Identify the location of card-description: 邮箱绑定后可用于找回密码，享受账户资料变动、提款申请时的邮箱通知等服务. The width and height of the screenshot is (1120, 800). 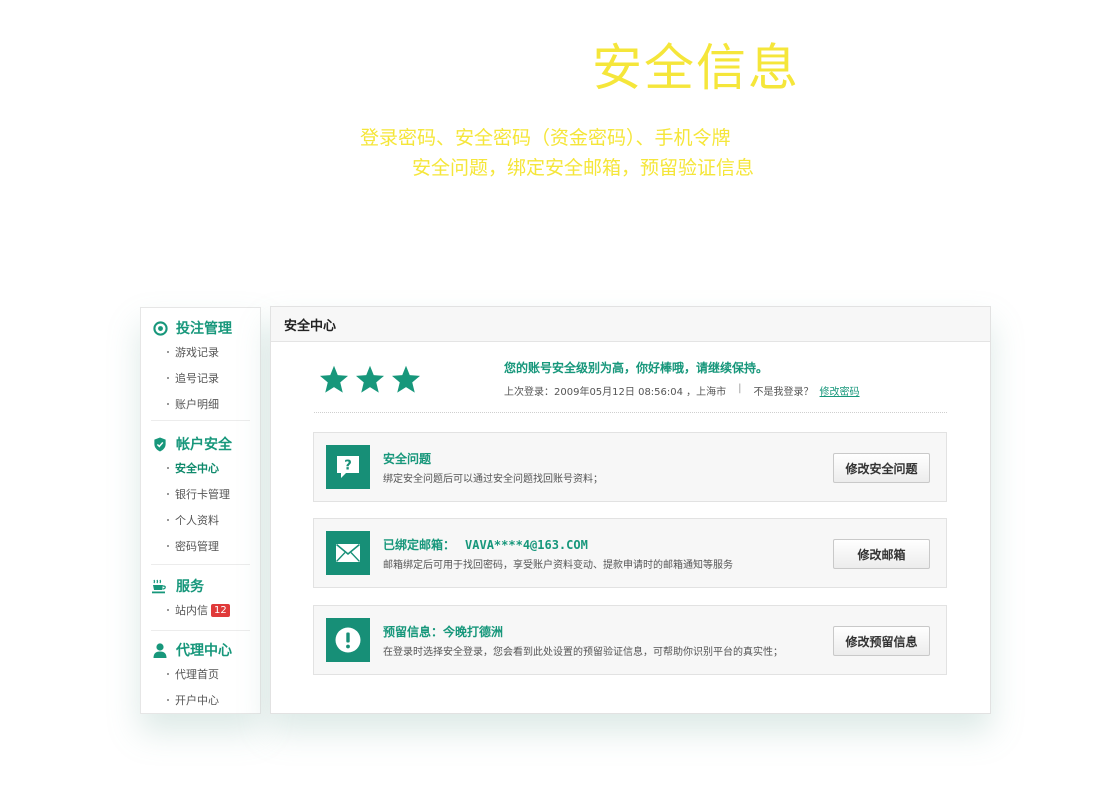
(558, 565).